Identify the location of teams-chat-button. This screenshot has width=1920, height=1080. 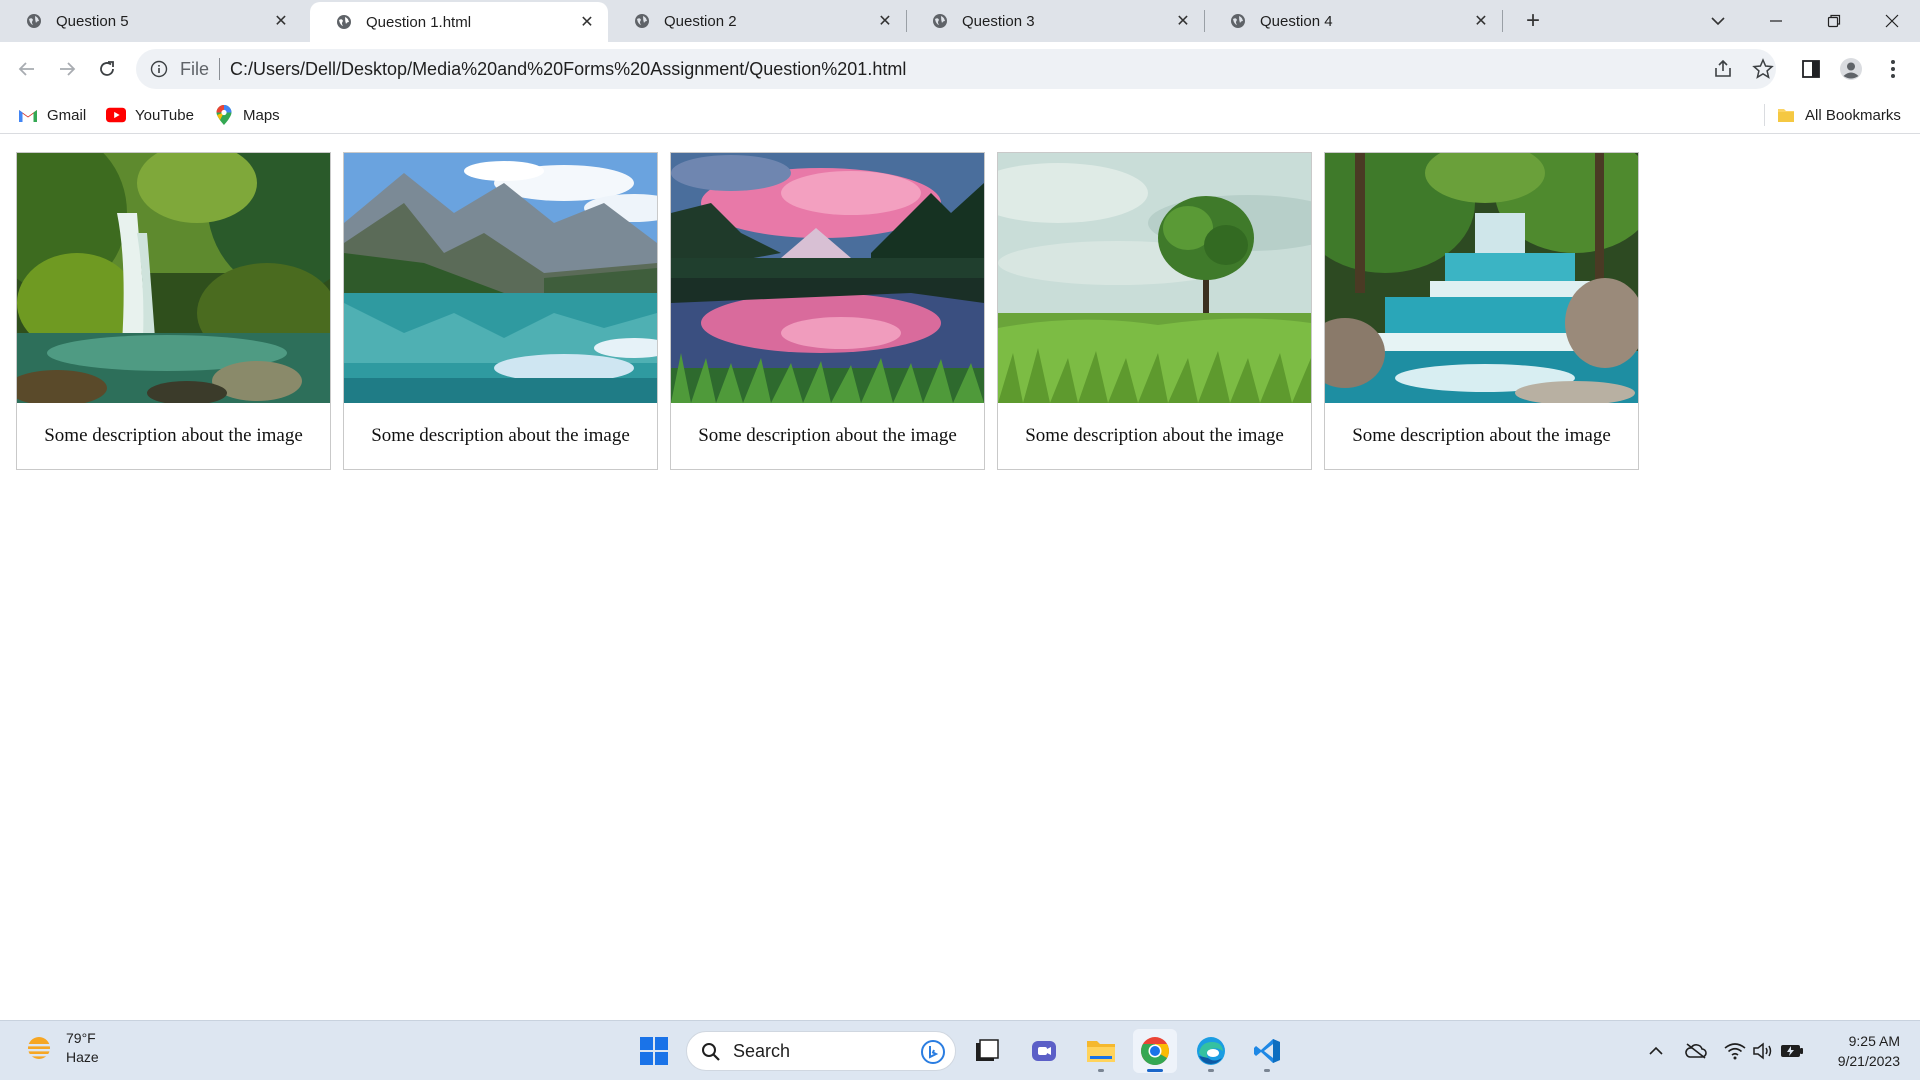
(1044, 1051).